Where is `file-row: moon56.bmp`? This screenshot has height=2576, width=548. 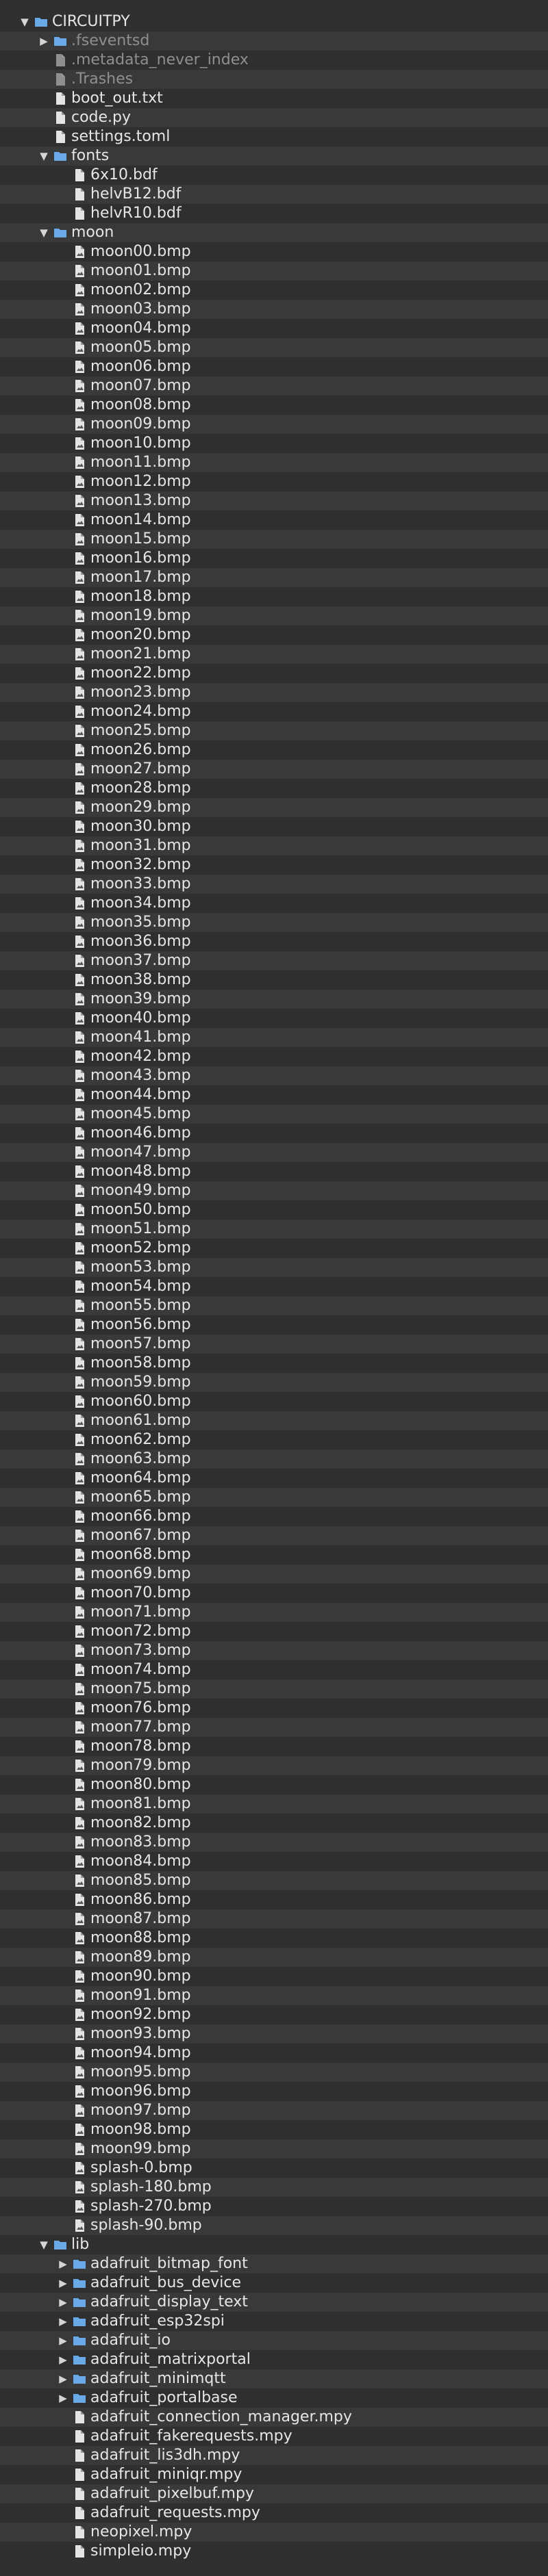
file-row: moon56.bmp is located at coordinates (274, 1325).